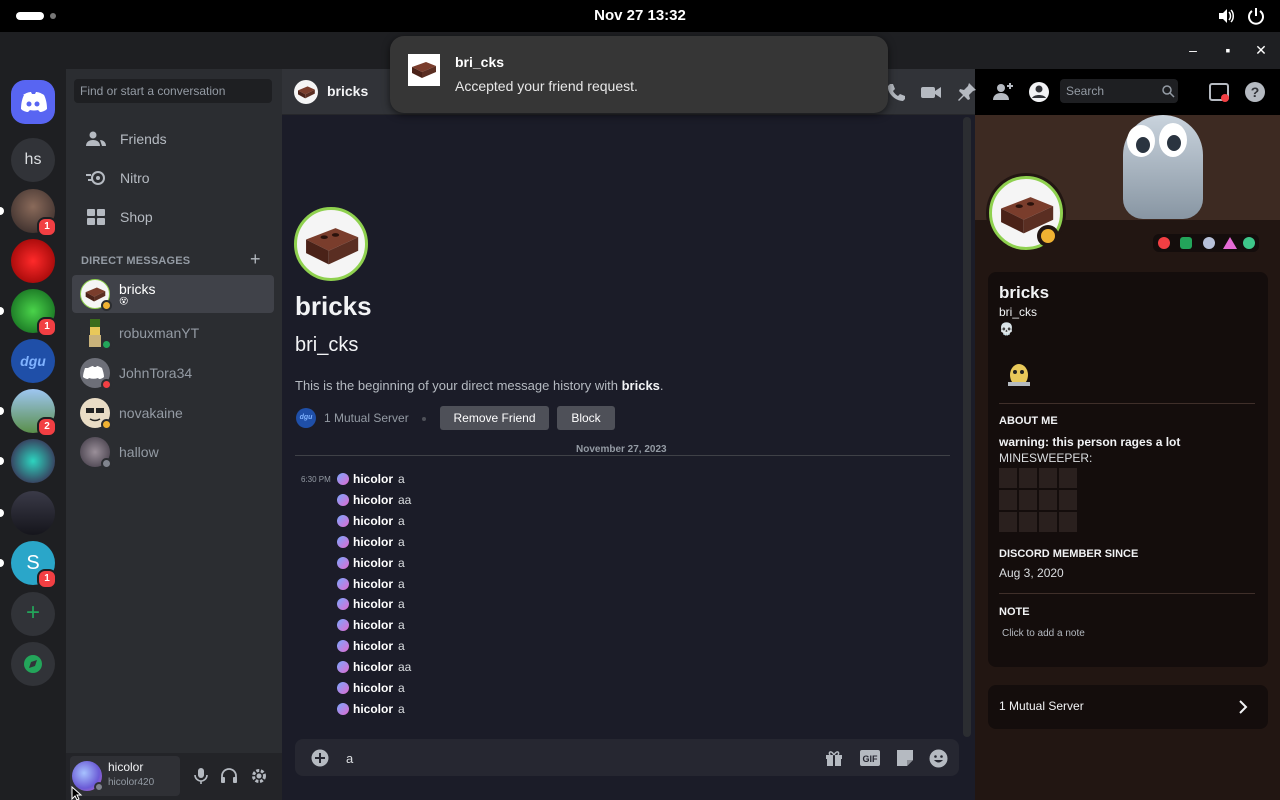 This screenshot has height=800, width=1280. I want to click on minesweeper-spoiler-grid, so click(1039, 502).